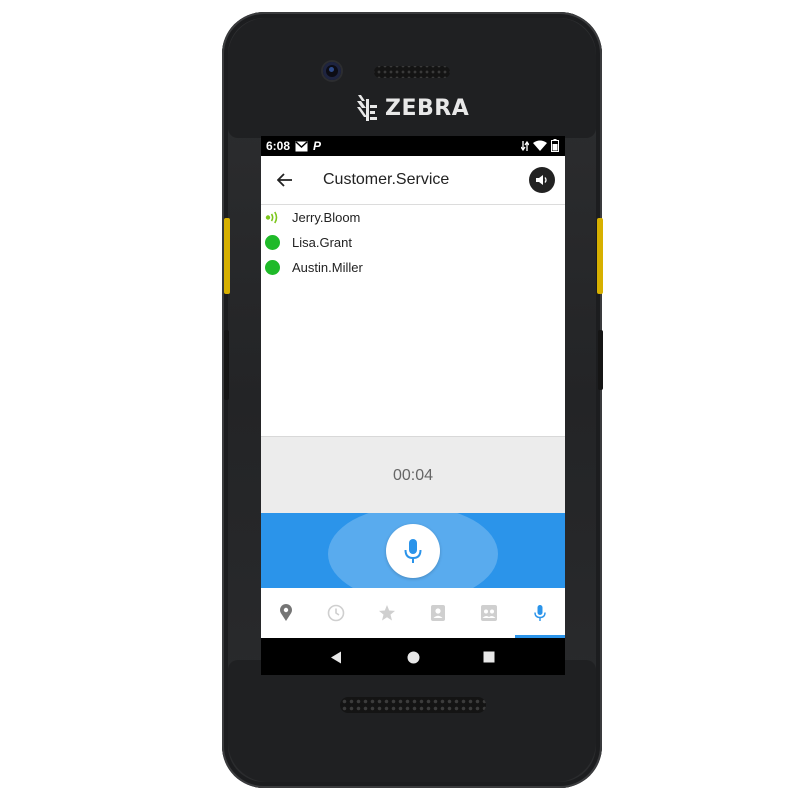 Image resolution: width=800 pixels, height=800 pixels. I want to click on tab-push-to-talk, so click(540, 613).